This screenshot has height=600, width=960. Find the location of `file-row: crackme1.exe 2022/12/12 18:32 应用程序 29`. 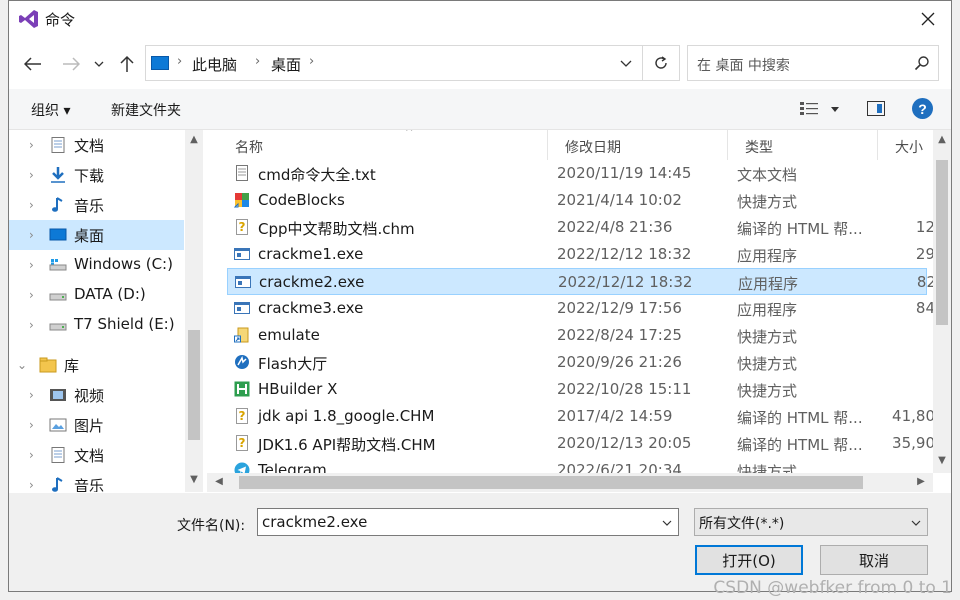

file-row: crackme1.exe 2022/12/12 18:32 应用程序 29 is located at coordinates (581, 254).